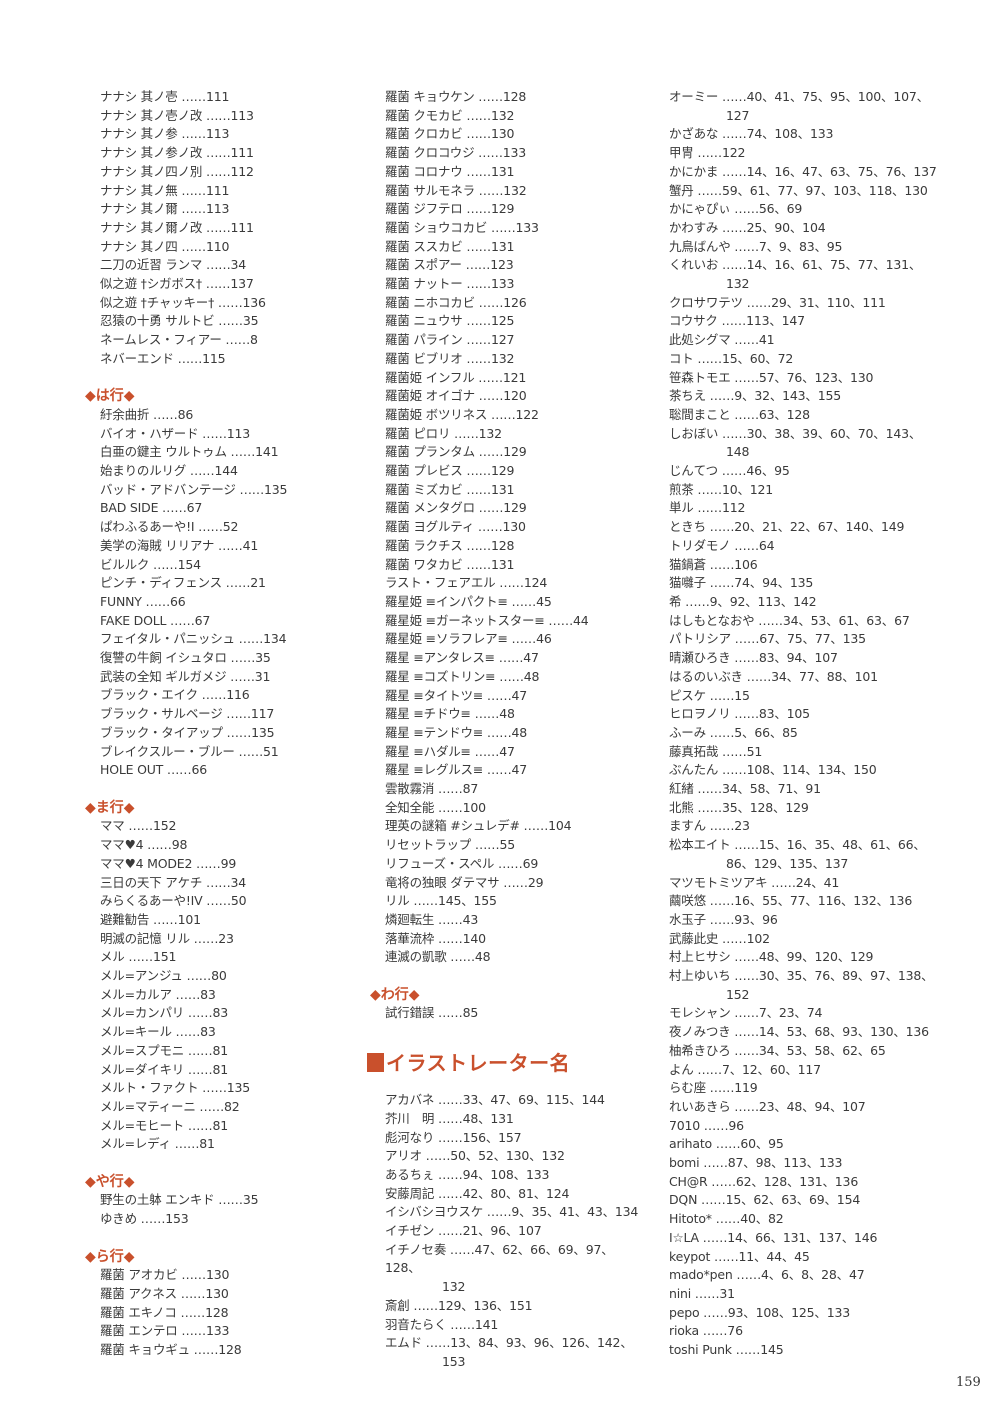 The image size is (1000, 1423). I want to click on illustrator-entry-text: toshi Punk ……145, so click(726, 1350).